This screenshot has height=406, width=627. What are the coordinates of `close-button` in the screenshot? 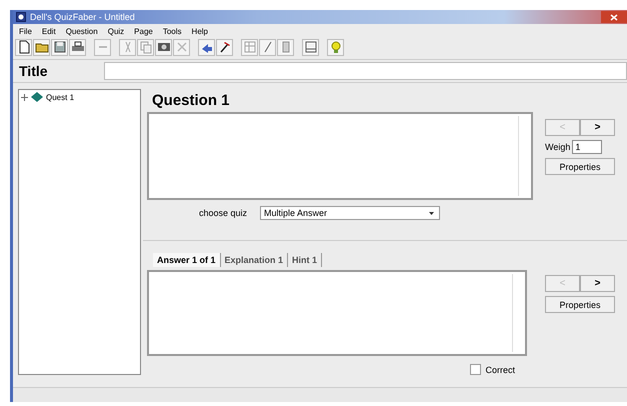 It's located at (614, 17).